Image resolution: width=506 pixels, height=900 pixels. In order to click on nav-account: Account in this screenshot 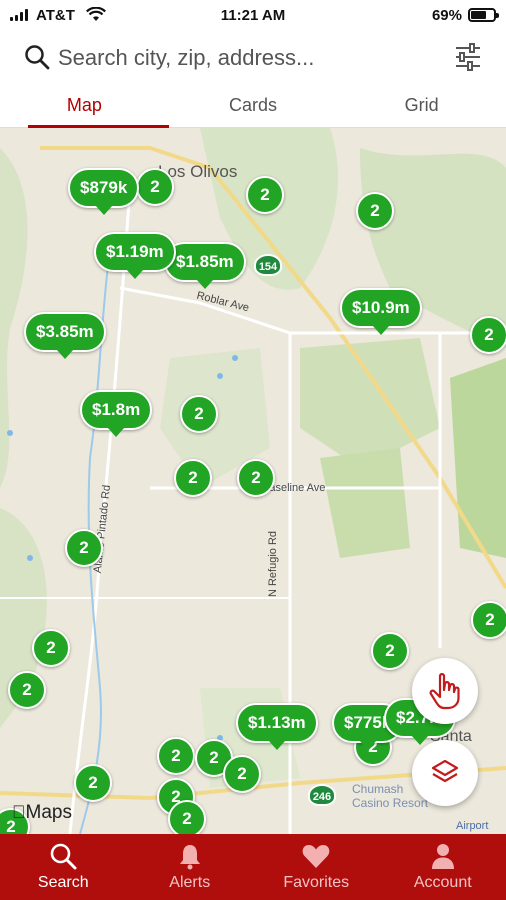, I will do `click(443, 867)`.